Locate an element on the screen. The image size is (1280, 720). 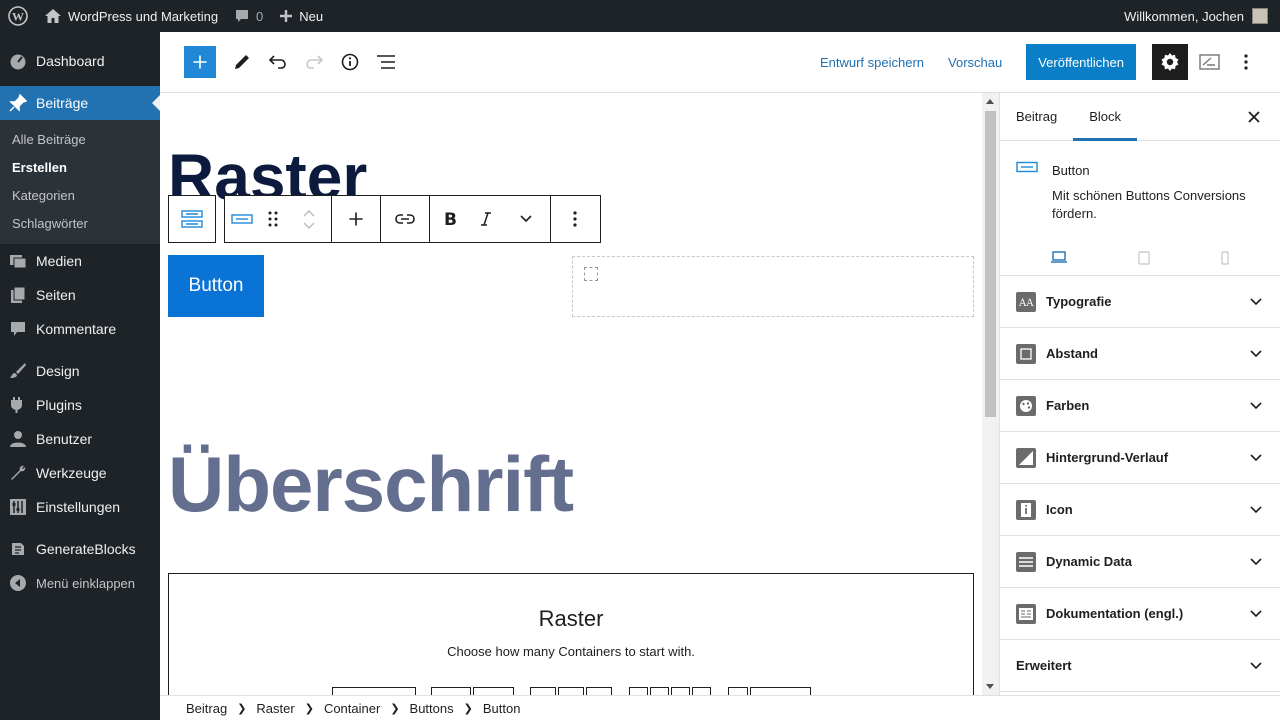
panel-icon: Icon is located at coordinates (1140, 510).